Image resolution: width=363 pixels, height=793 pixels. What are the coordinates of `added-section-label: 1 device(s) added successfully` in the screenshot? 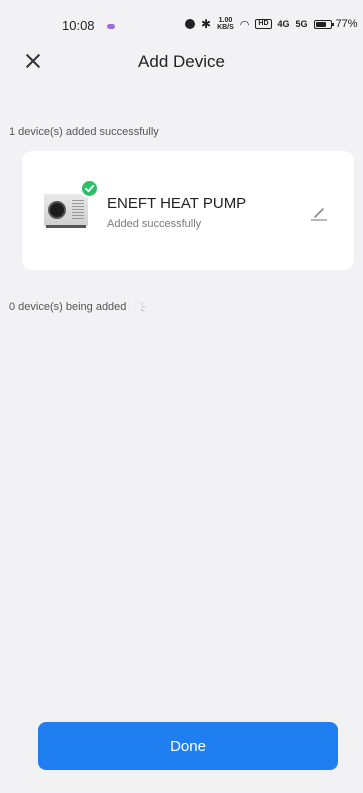 It's located at (84, 132).